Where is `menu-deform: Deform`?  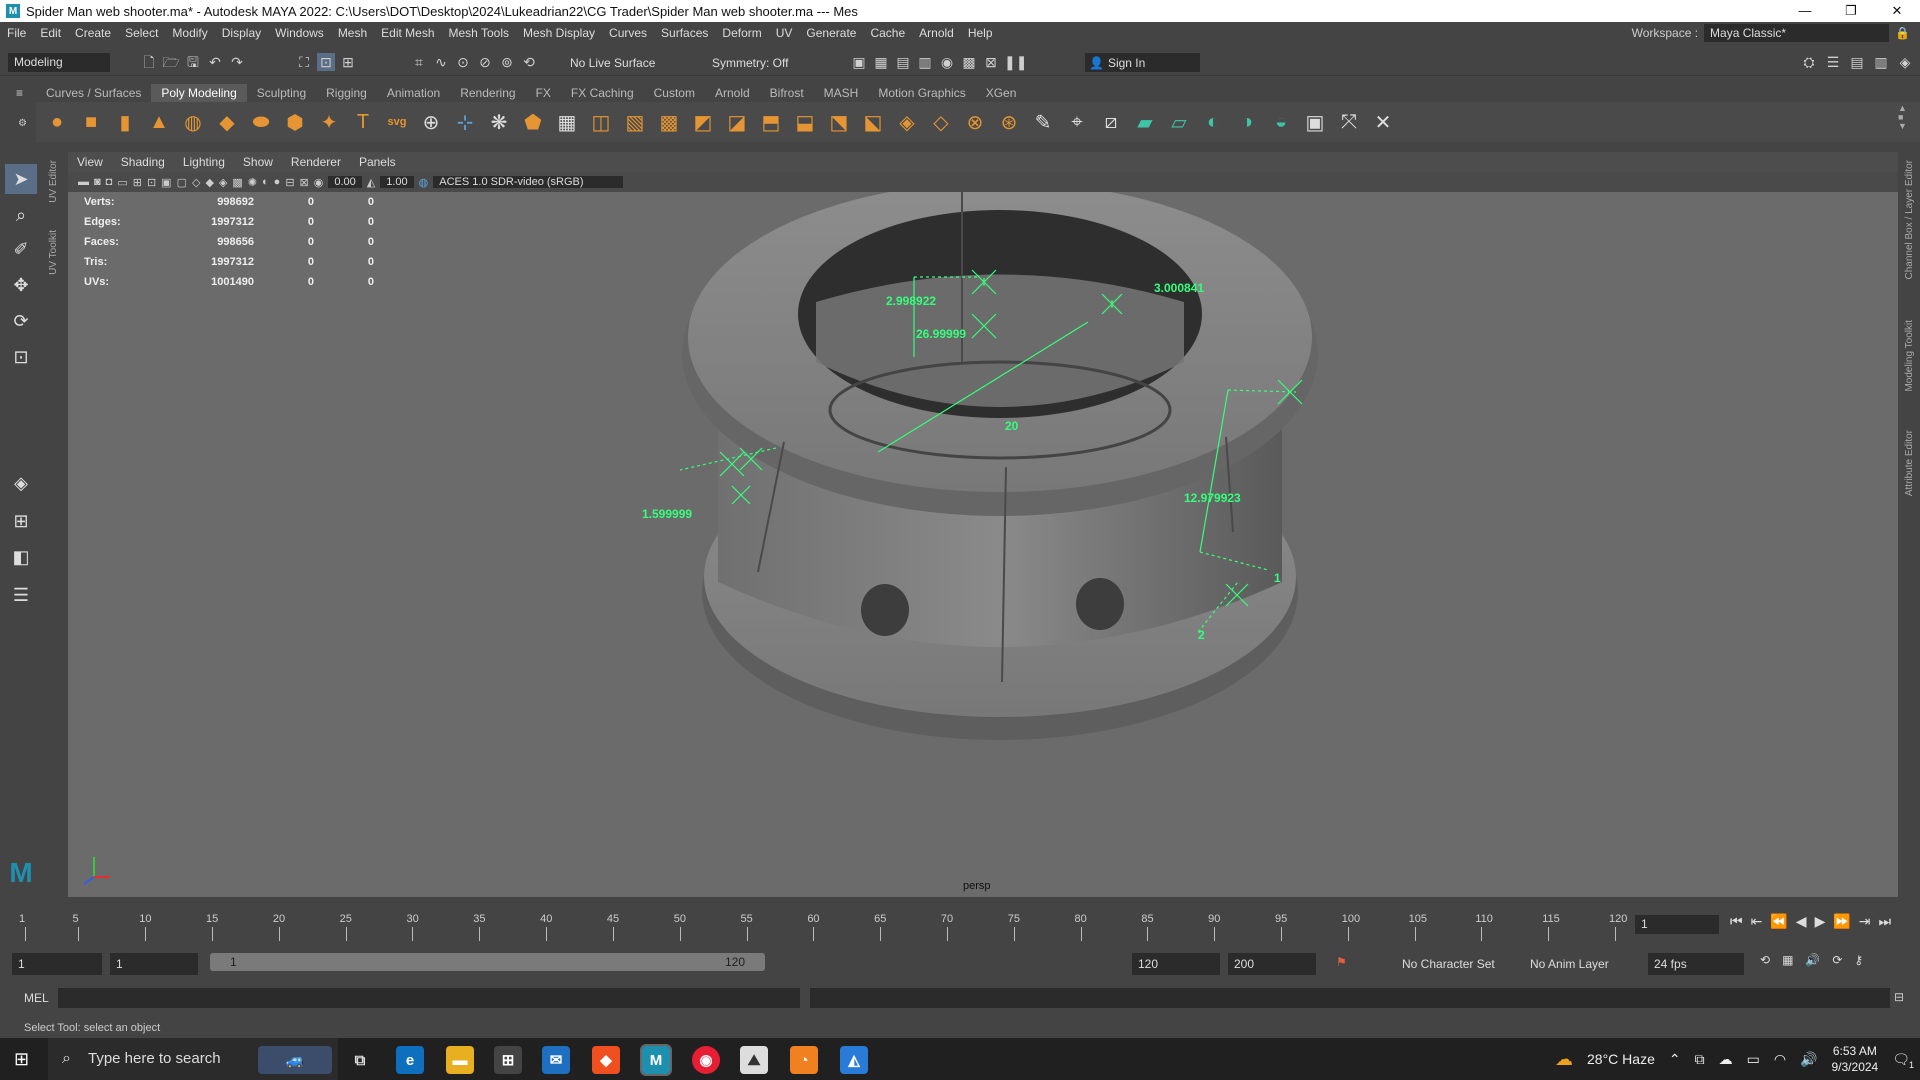
menu-deform: Deform is located at coordinates (741, 33).